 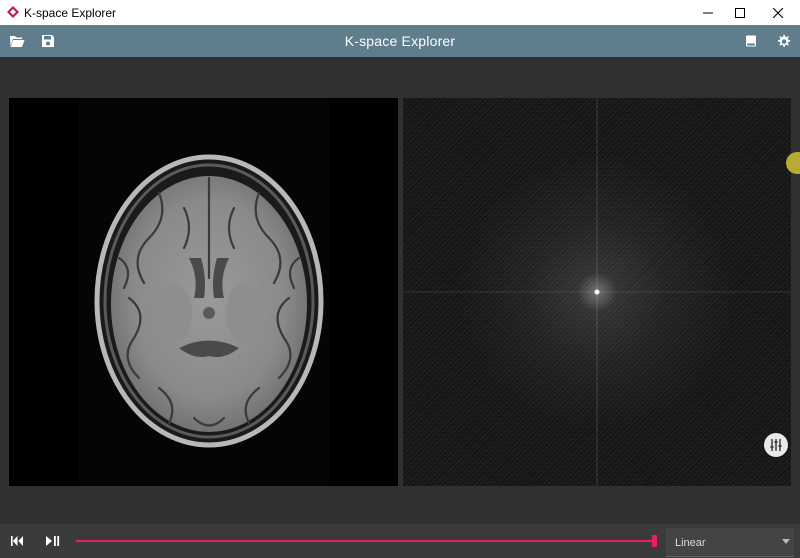 I want to click on chevron-down-icon, so click(x=786, y=541).